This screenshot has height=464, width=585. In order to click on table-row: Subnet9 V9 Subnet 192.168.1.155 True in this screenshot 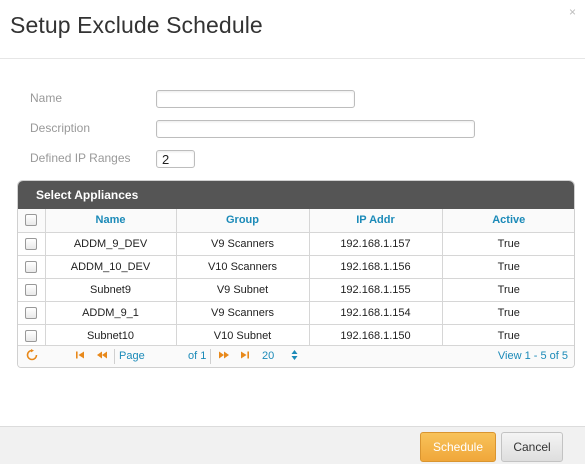, I will do `click(296, 289)`.